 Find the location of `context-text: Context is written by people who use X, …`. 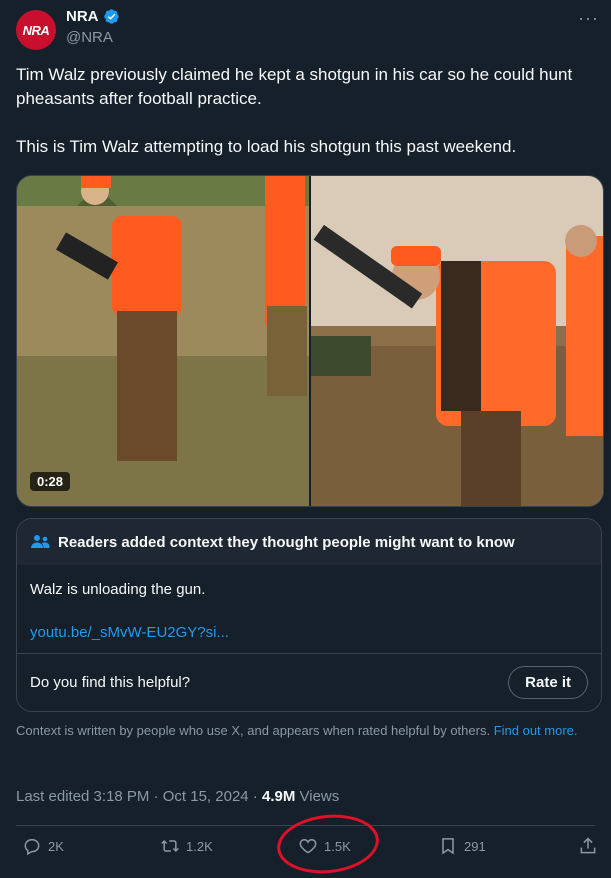

context-text: Context is written by people who use X, … is located at coordinates (253, 730).